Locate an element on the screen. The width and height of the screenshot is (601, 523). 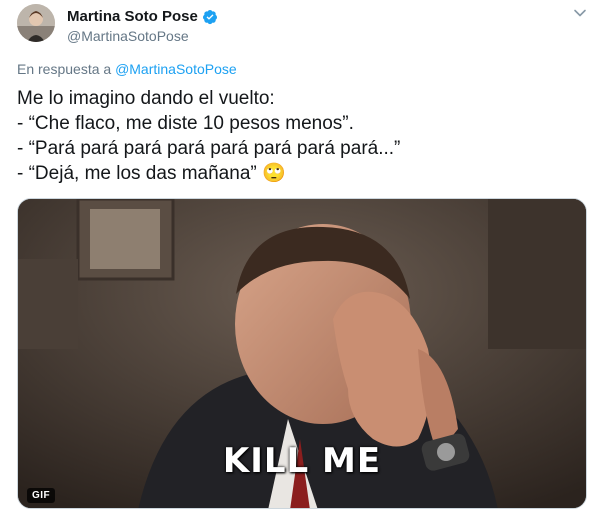
reply-context: En respuesta a @MartinaSotoPose is located at coordinates (127, 69).